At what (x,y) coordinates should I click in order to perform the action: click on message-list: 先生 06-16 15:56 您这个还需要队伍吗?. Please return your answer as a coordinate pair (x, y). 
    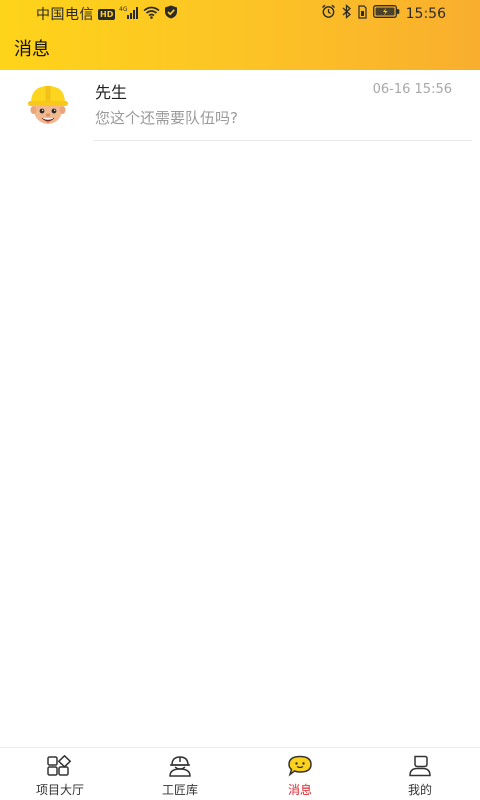
    Looking at the image, I should click on (240, 105).